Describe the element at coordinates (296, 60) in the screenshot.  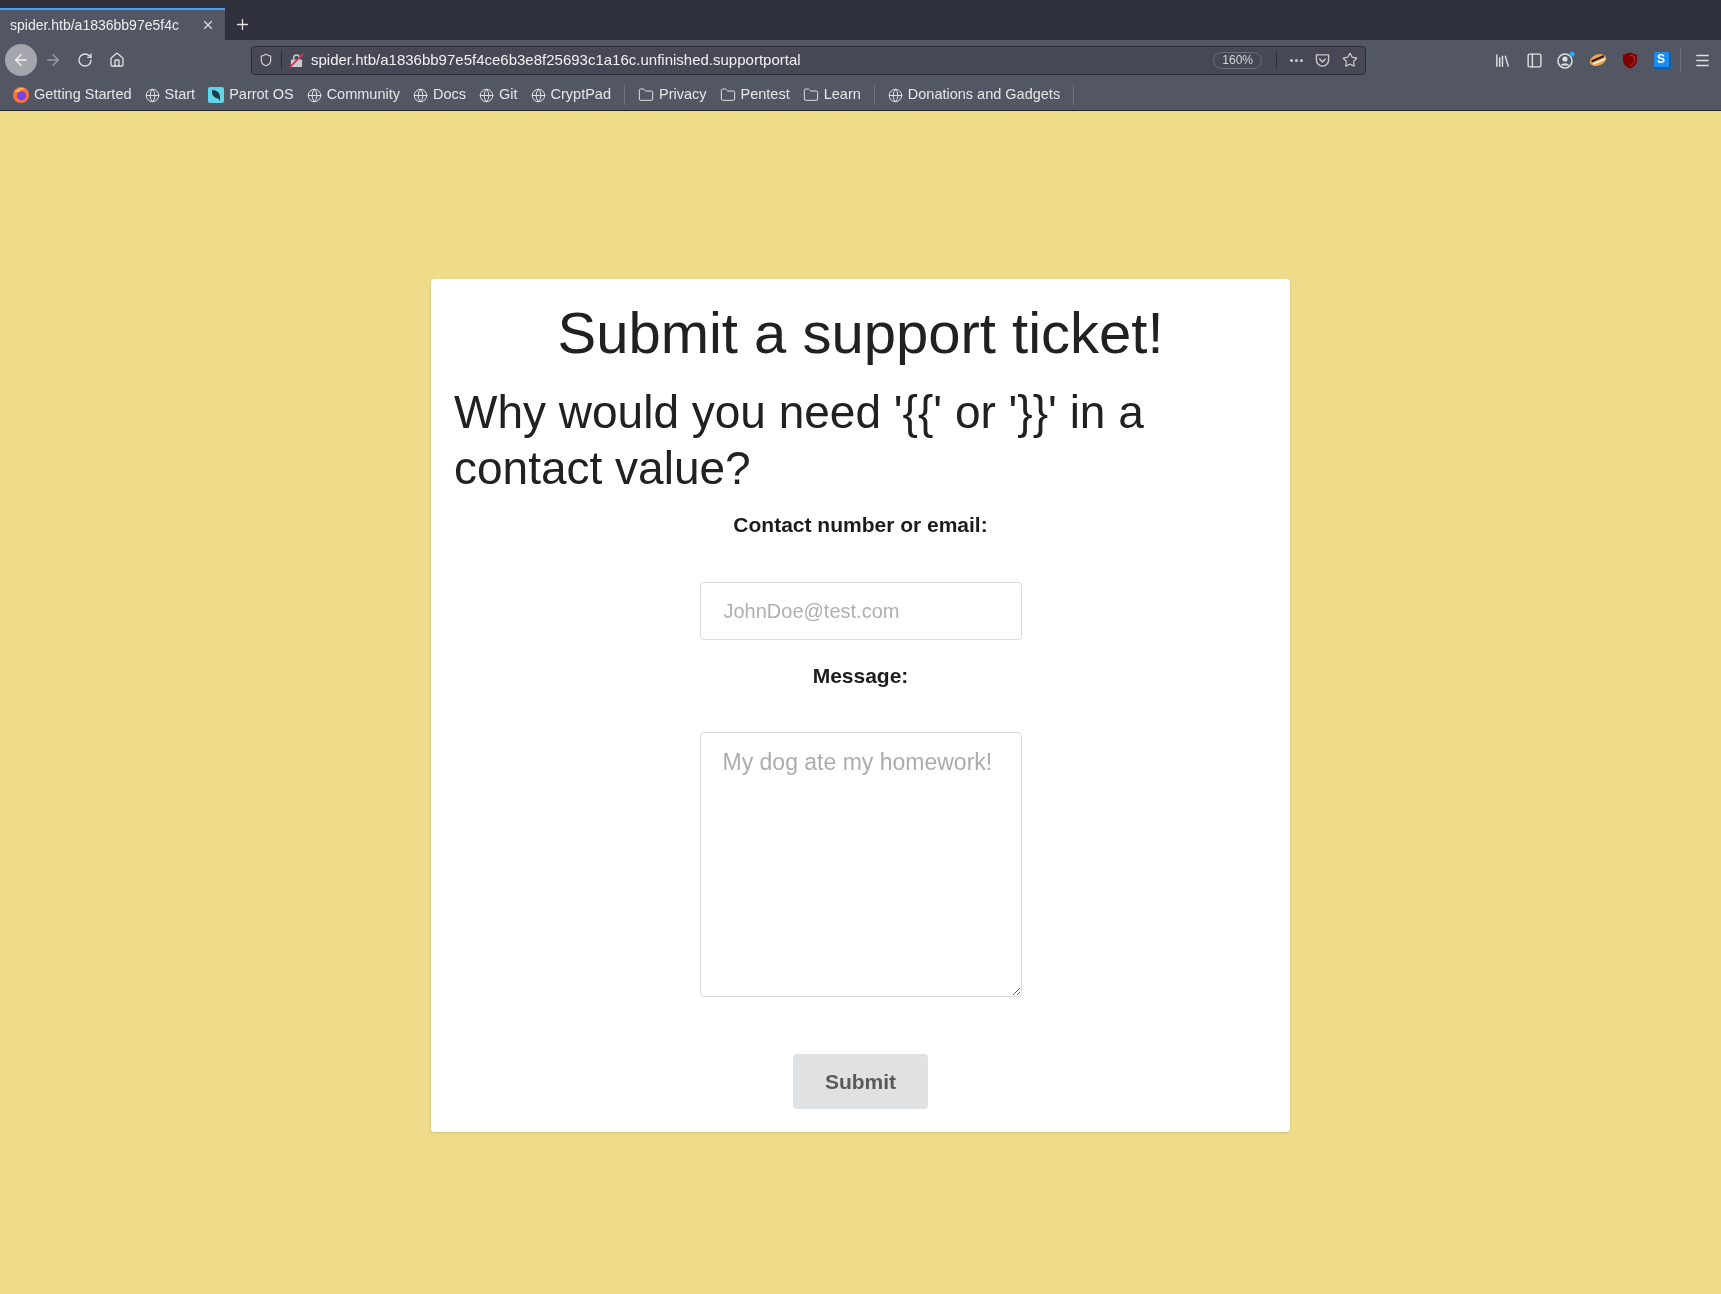
I see `crossed-lock-icon` at that location.